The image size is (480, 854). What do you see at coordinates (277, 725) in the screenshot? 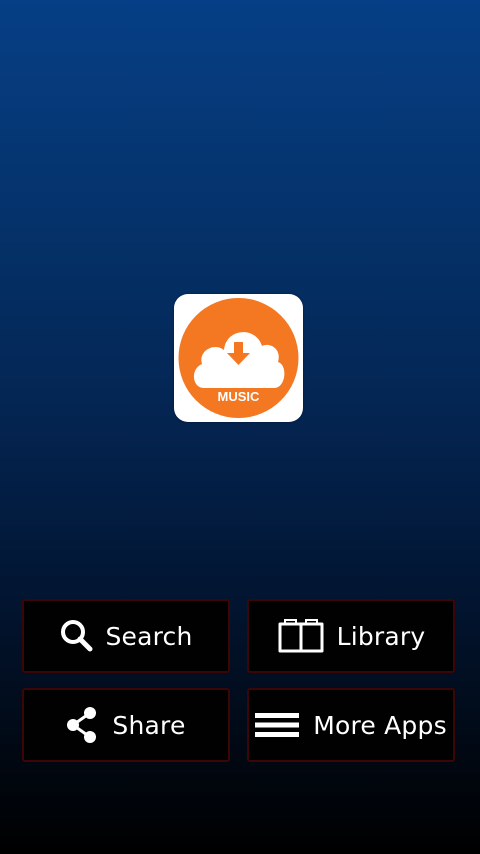
I see `menu-icon` at bounding box center [277, 725].